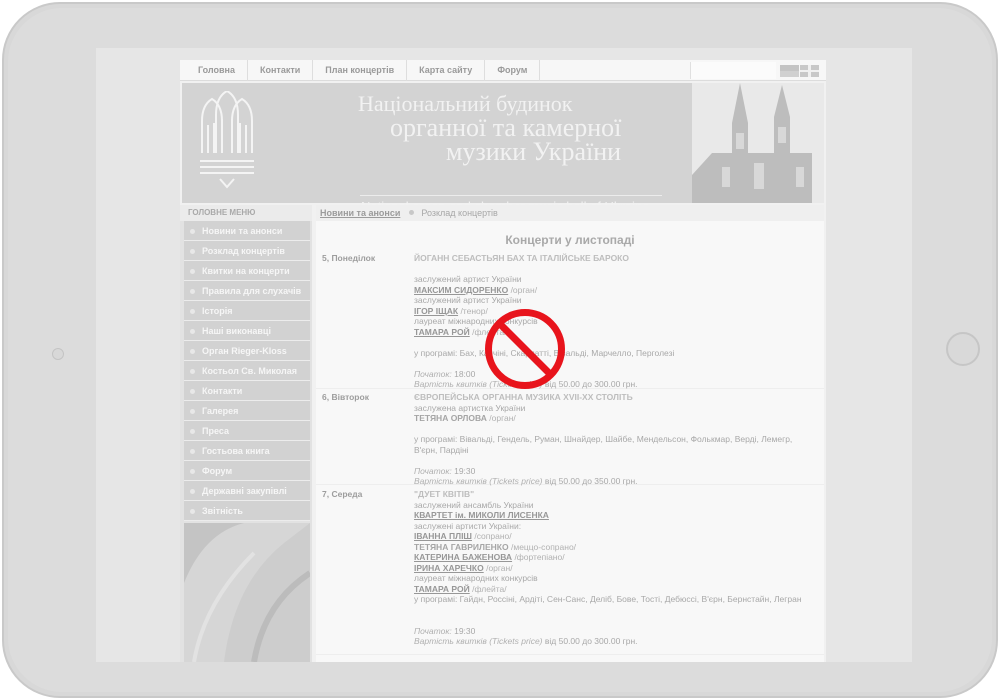 The image size is (1000, 700). I want to click on performer-label: заслужений ансамбль України, so click(474, 504).